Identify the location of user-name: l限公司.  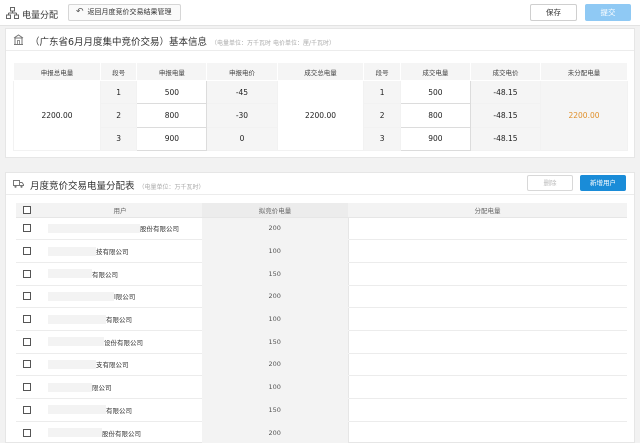
(125, 297).